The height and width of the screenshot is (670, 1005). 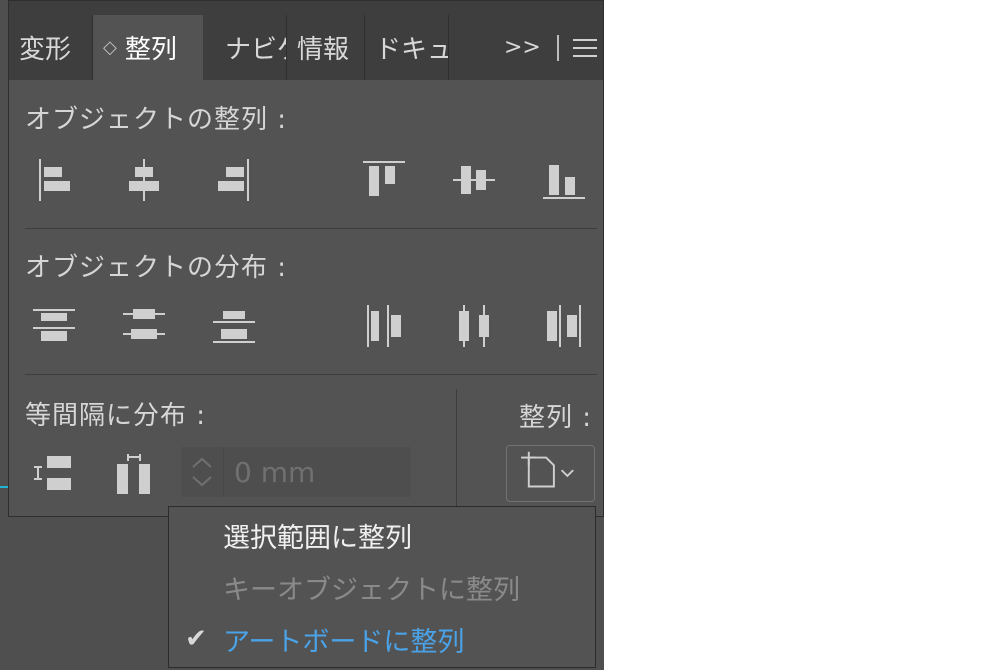 What do you see at coordinates (550, 47) in the screenshot?
I see `tab-overflow-area: >>` at bounding box center [550, 47].